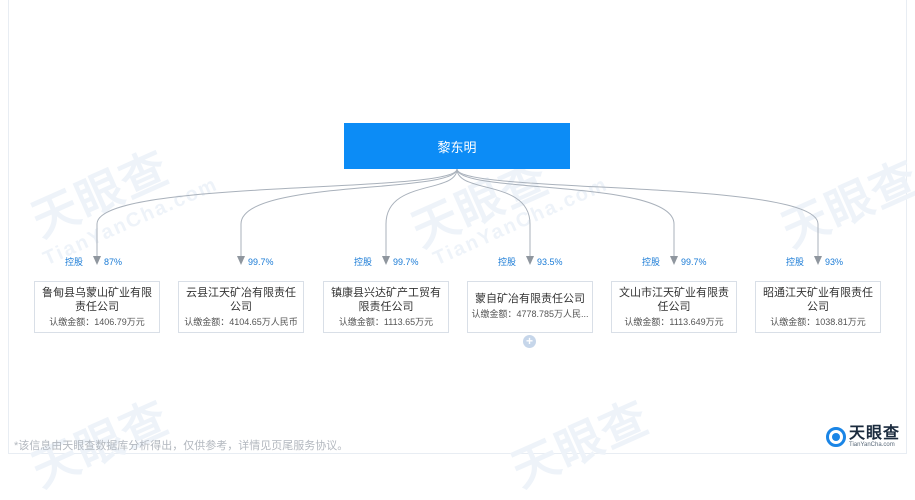 The image size is (915, 500). I want to click on company-name: 文山市江天矿业有限责任公司, so click(674, 300).